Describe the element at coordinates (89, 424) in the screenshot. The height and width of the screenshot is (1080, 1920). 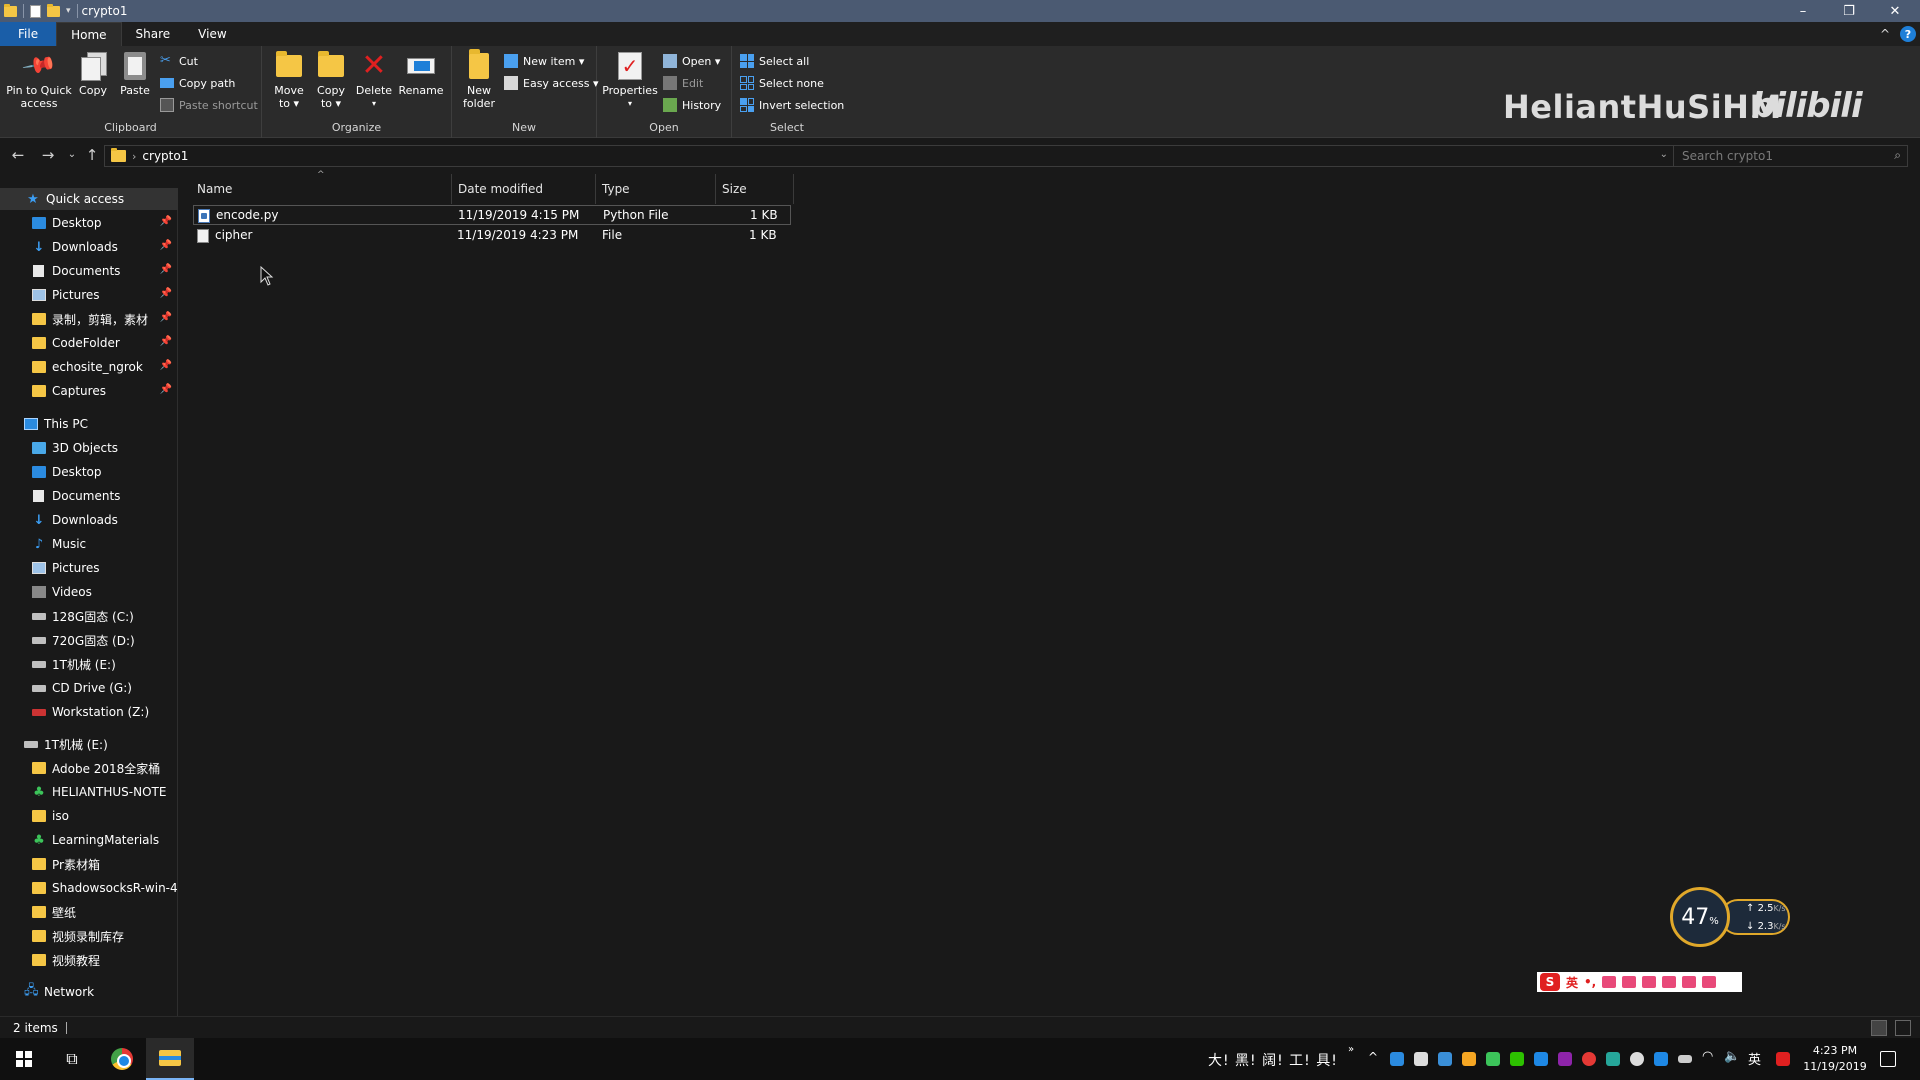
I see `sidebar-item-this-pc: This PC` at that location.